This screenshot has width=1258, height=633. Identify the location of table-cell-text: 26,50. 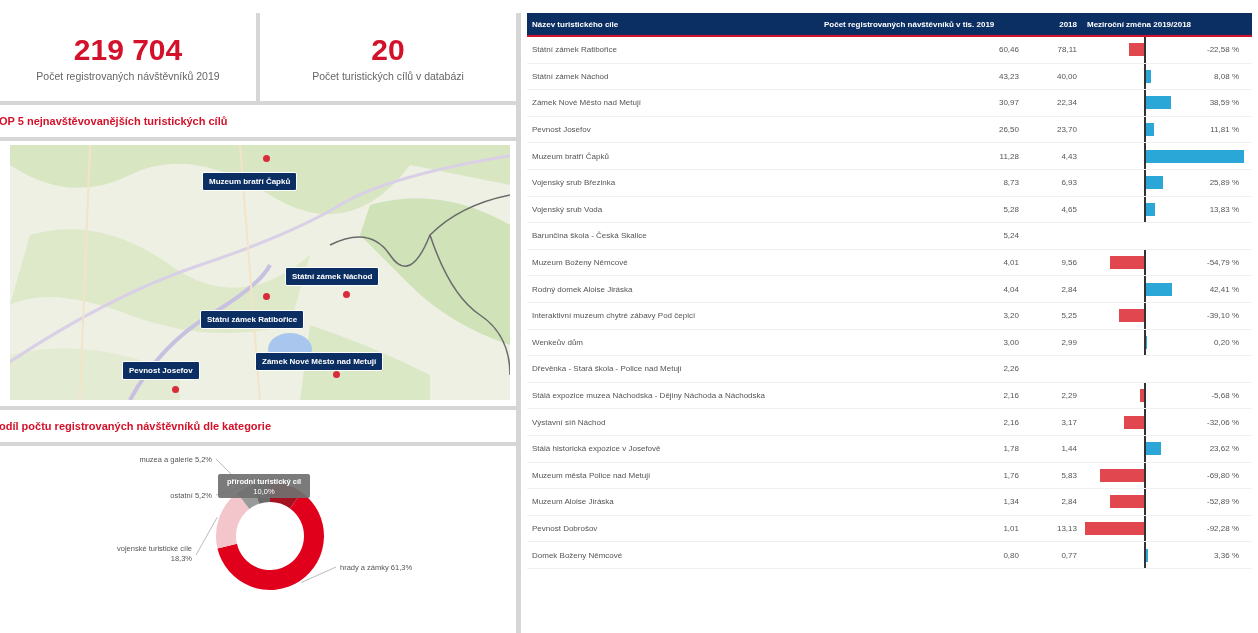
(1008, 130).